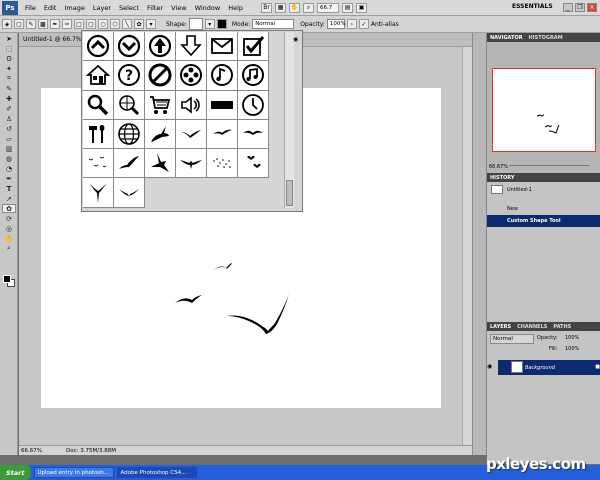  I want to click on lasso-tool-icon: ʘ, so click(9, 58).